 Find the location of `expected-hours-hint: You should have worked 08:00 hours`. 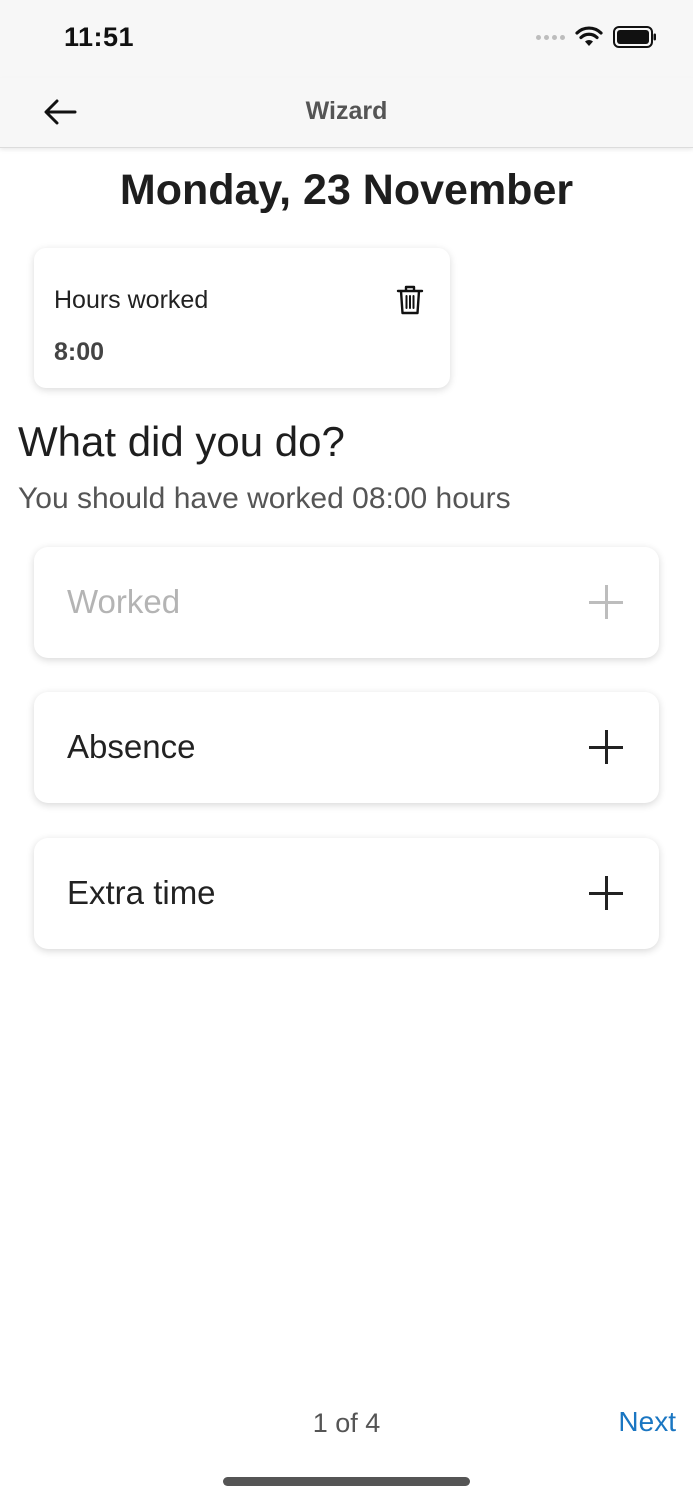

expected-hours-hint: You should have worked 08:00 hours is located at coordinates (264, 498).